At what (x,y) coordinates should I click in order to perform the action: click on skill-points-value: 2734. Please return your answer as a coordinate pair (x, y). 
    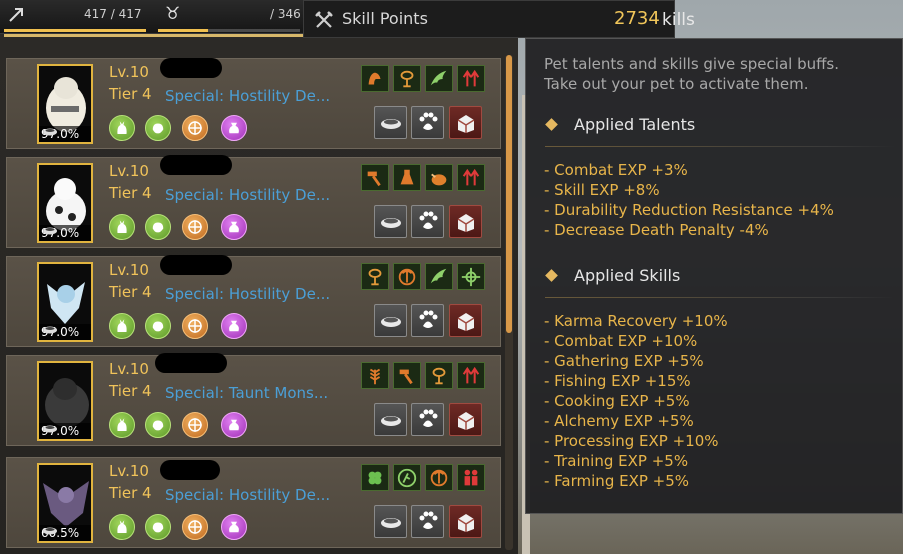
    Looking at the image, I should click on (637, 18).